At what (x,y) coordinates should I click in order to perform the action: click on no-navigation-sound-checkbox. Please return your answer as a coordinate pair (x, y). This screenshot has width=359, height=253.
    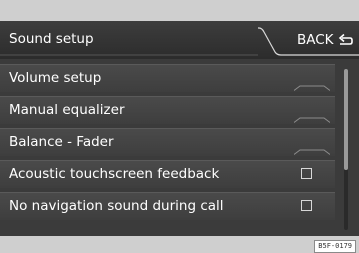
    Looking at the image, I should click on (306, 205).